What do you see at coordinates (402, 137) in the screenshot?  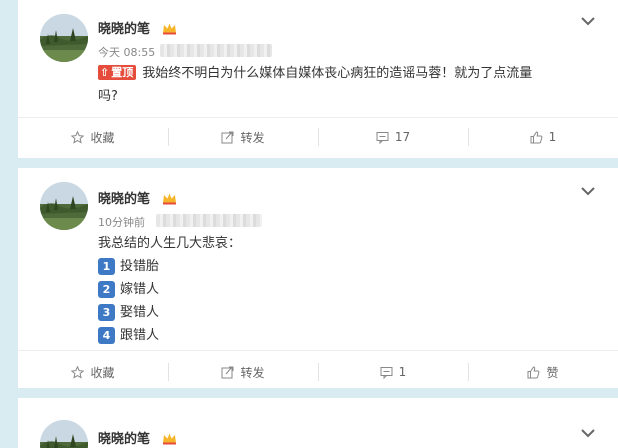 I see `comment-count: 17` at bounding box center [402, 137].